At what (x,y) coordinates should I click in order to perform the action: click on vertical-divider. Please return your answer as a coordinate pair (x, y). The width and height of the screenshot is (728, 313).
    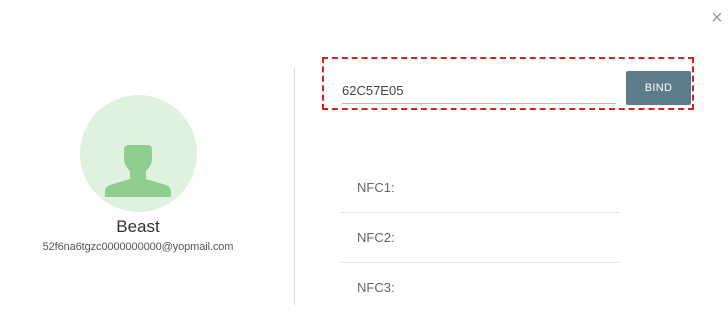
    Looking at the image, I should click on (294, 186).